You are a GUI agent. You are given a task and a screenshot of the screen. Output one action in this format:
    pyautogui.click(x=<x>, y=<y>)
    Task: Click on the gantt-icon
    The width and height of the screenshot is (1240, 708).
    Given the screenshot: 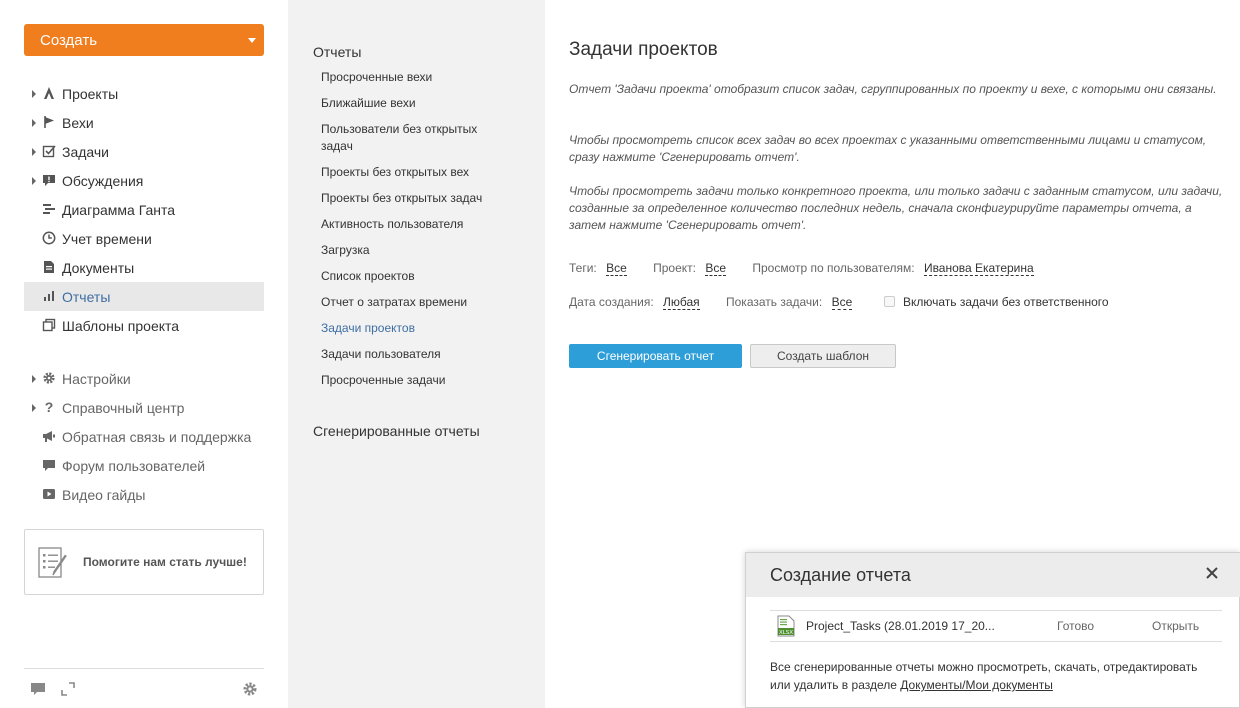 What is the action you would take?
    pyautogui.click(x=49, y=209)
    